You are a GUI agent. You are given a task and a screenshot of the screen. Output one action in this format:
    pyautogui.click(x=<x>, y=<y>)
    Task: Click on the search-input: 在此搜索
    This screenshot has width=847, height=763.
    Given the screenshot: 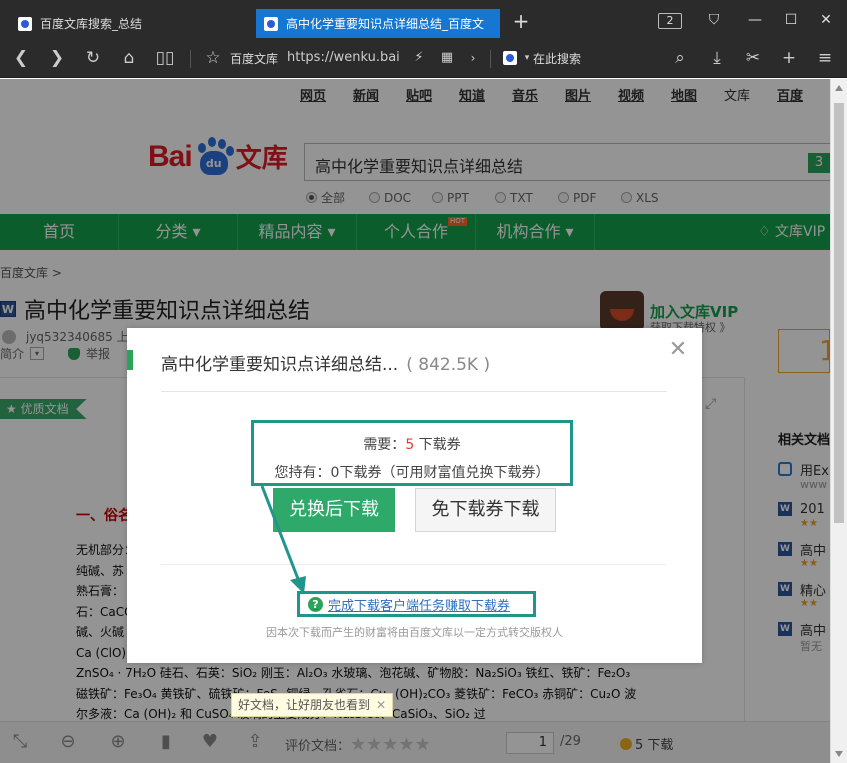 What is the action you would take?
    pyautogui.click(x=557, y=58)
    